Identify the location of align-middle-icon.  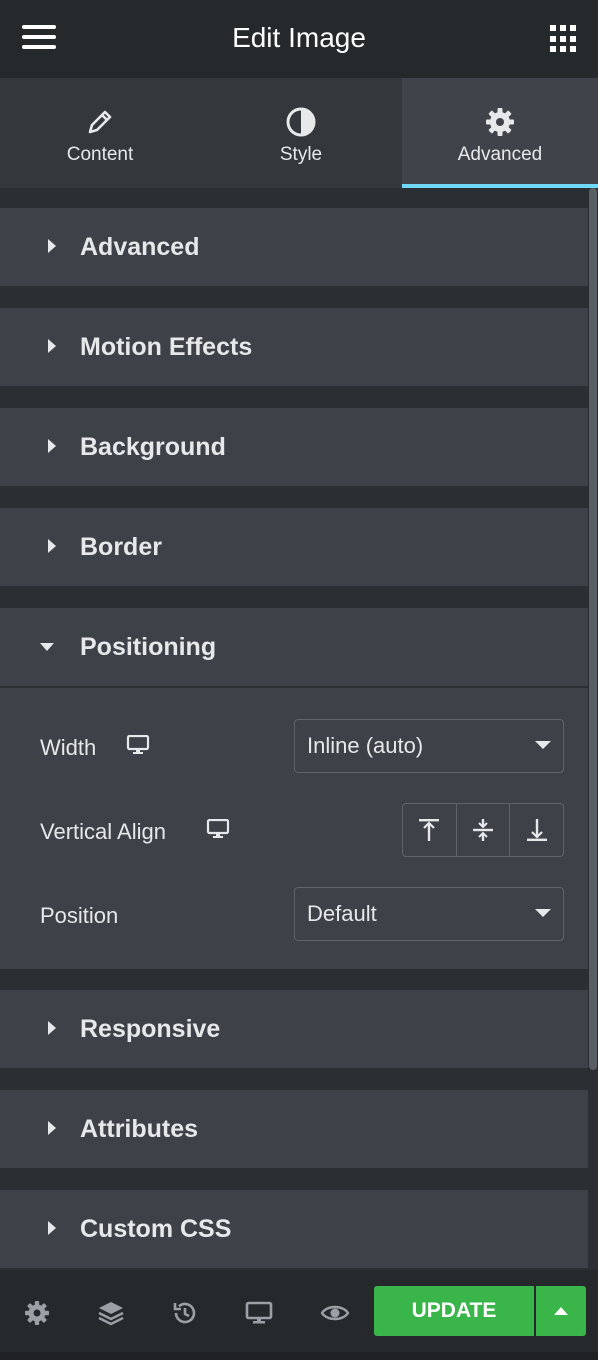
(483, 830).